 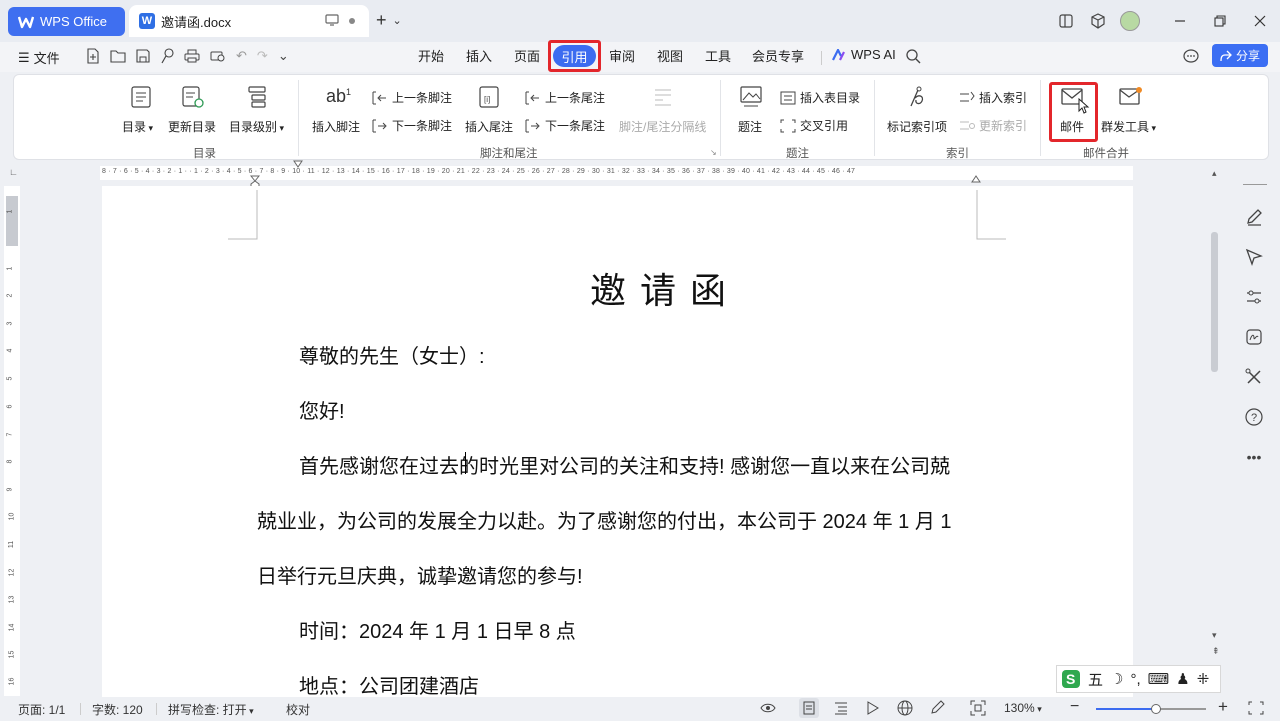 What do you see at coordinates (565, 125) in the screenshot?
I see `next-endnote-button: 下一条尾注` at bounding box center [565, 125].